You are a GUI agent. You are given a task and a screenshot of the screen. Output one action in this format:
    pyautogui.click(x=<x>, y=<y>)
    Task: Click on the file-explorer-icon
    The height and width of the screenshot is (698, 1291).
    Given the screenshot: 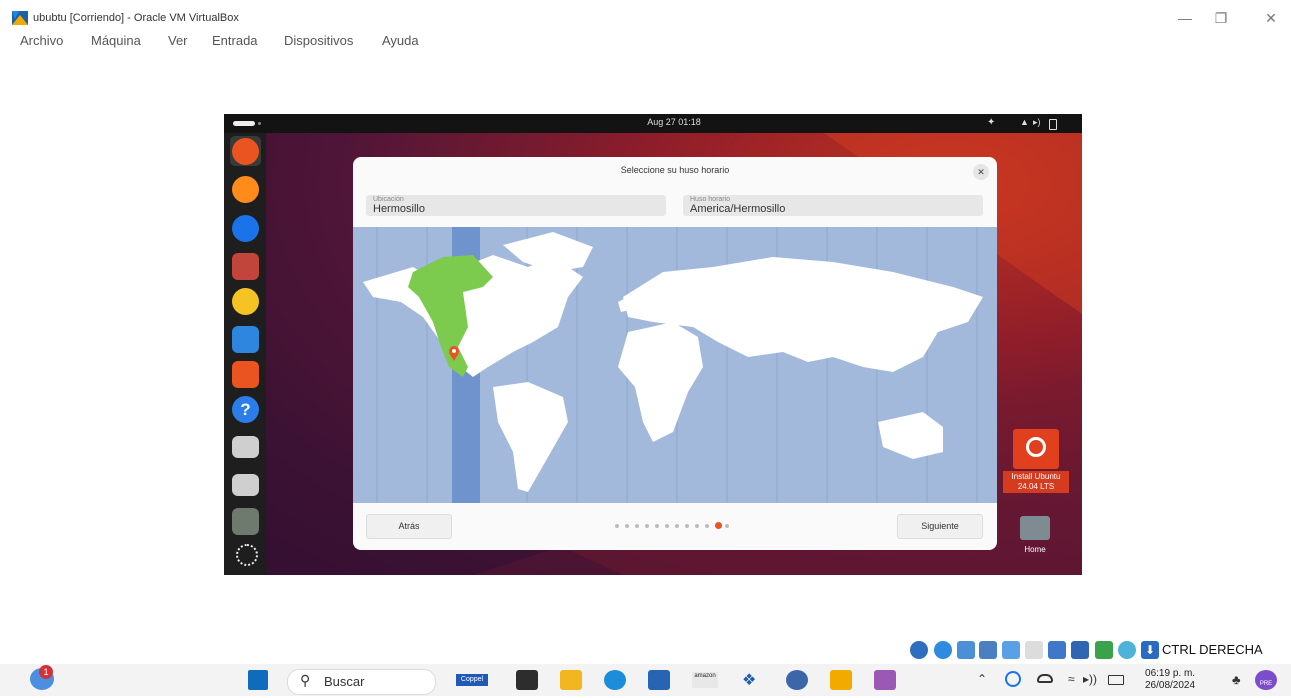 What is the action you would take?
    pyautogui.click(x=571, y=680)
    